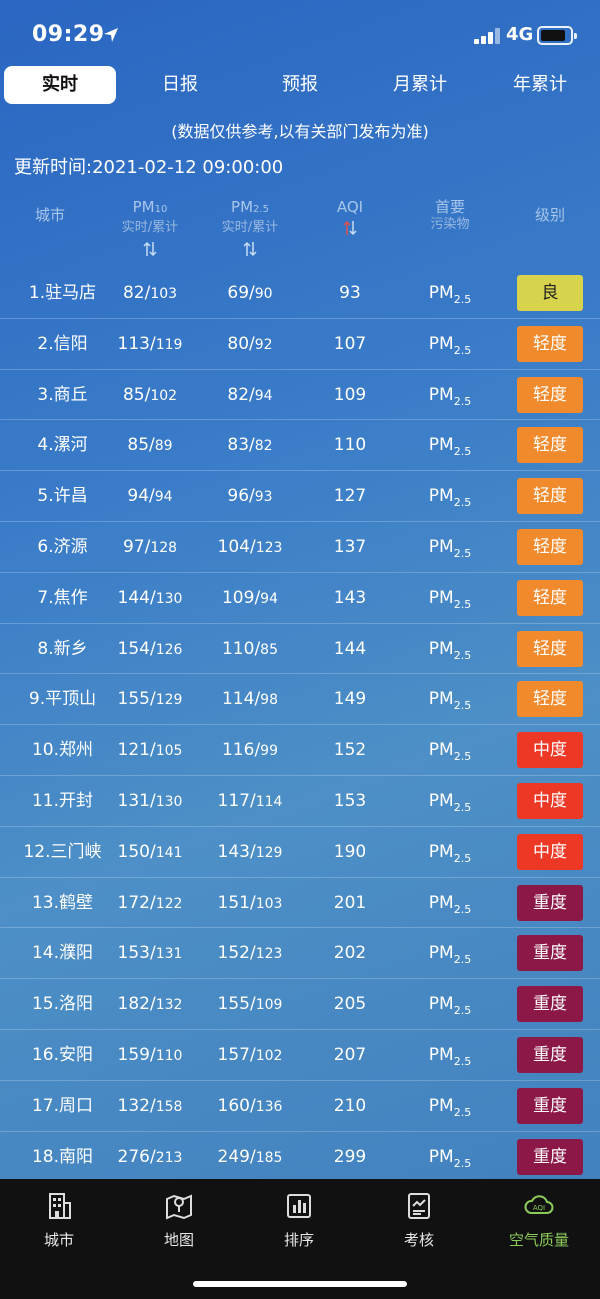 The image size is (600, 1299). What do you see at coordinates (150, 343) in the screenshot?
I see `pm10-value: 113/119` at bounding box center [150, 343].